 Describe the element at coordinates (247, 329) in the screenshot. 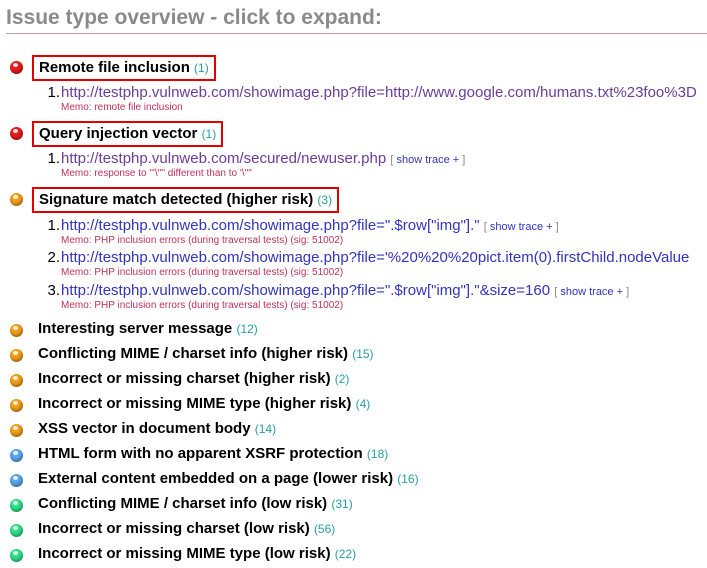

I see `issue-count: (12)` at that location.